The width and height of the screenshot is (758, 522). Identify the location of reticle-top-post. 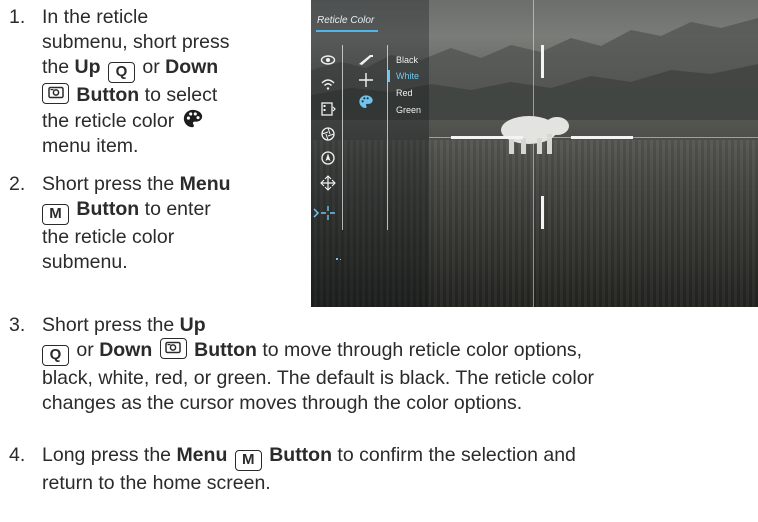
(542, 61).